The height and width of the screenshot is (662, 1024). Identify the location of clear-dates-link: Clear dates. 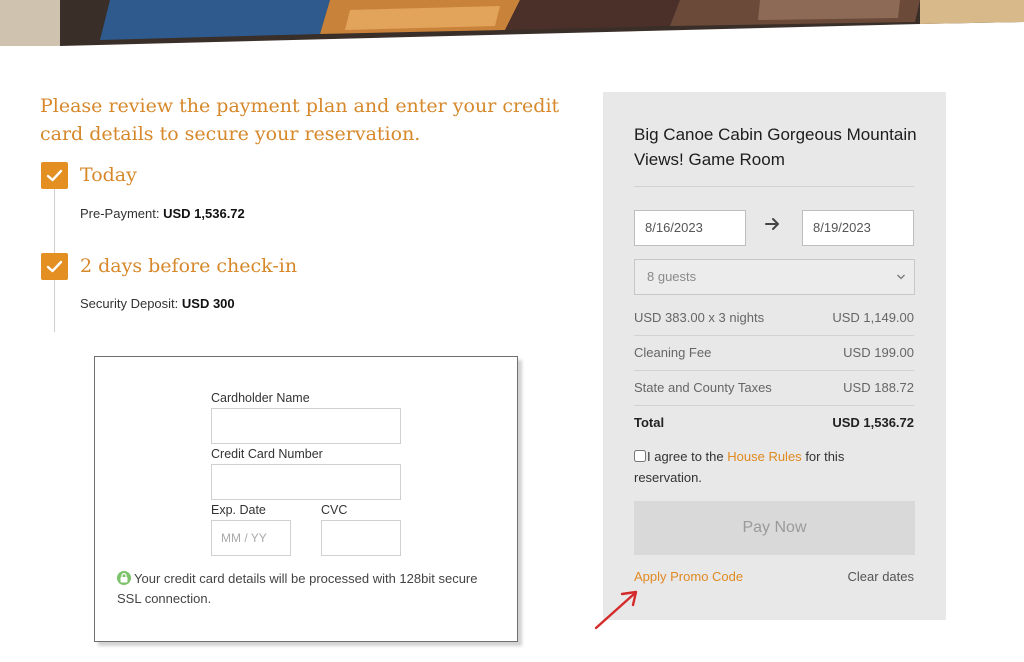
(881, 576).